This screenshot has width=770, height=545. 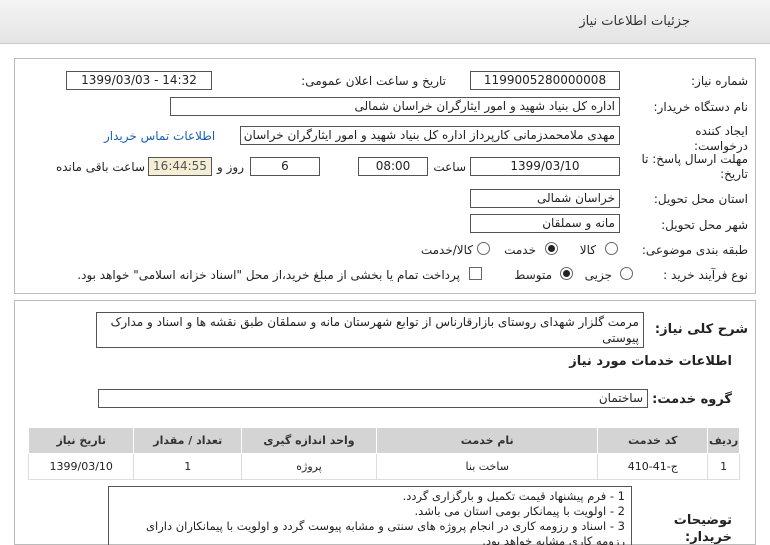 I want to click on deadline-hour-field: 08:00, so click(x=393, y=166).